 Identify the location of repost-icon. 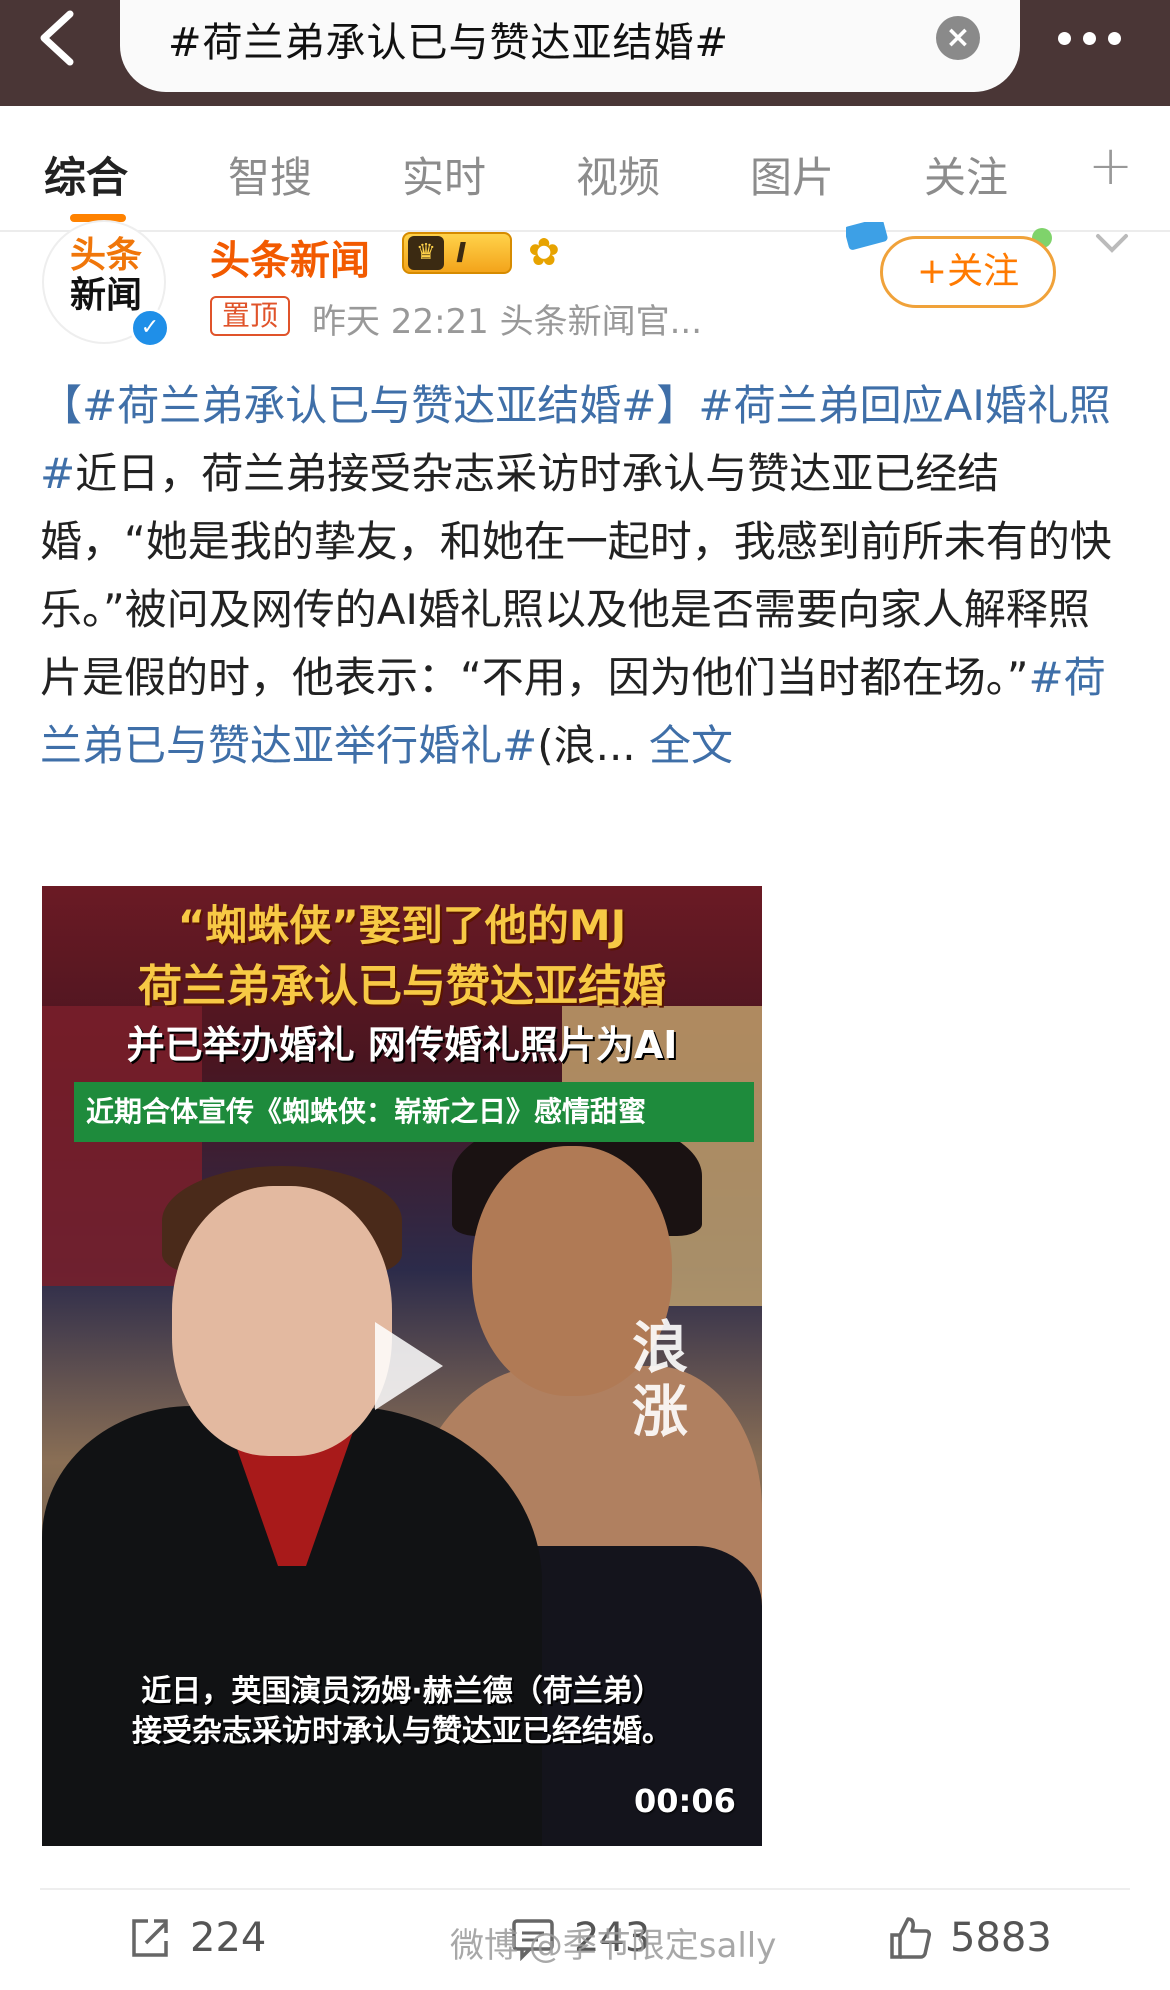
(150, 1938).